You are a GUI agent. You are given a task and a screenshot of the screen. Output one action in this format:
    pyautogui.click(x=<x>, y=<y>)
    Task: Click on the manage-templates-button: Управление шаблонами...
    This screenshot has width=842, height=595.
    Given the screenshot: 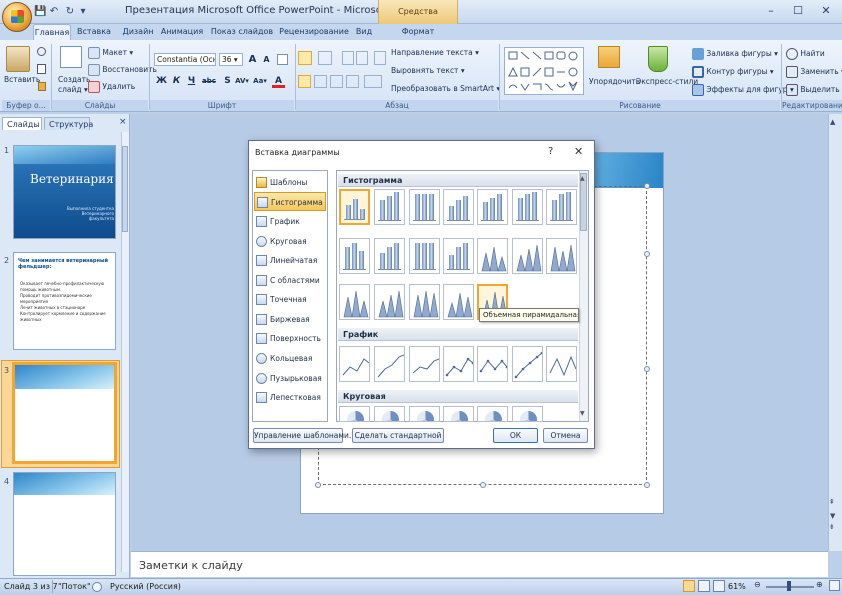 What is the action you would take?
    pyautogui.click(x=304, y=435)
    